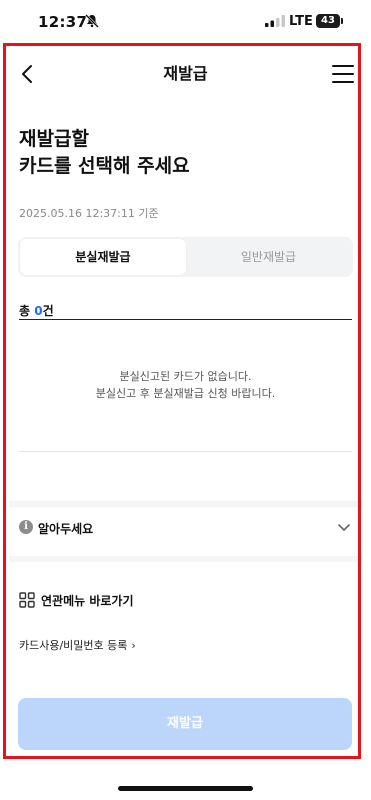 This screenshot has height=800, width=371. What do you see at coordinates (185, 724) in the screenshot?
I see `reissue-button: 재발급` at bounding box center [185, 724].